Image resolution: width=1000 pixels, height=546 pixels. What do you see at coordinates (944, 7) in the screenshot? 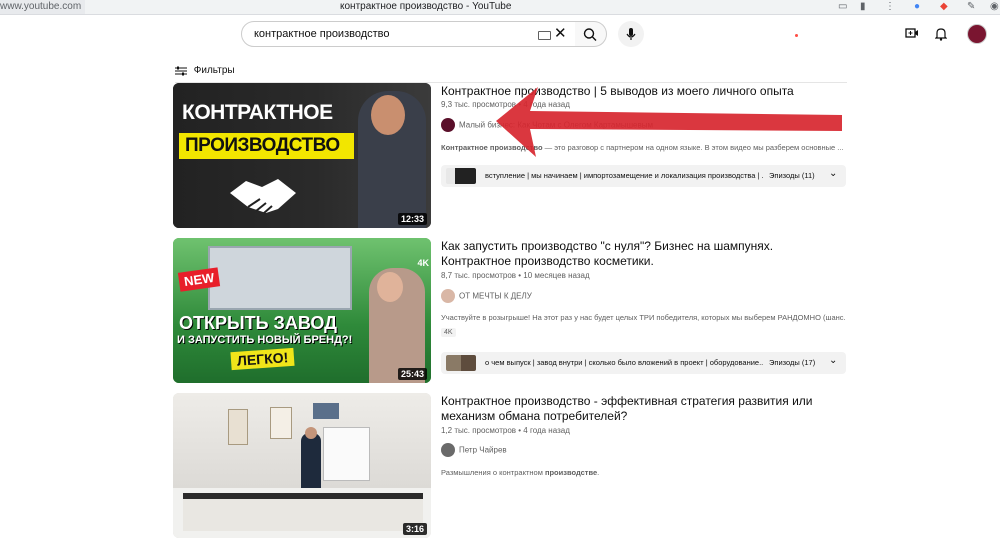
I see `extension-icon: ◆` at bounding box center [944, 7].